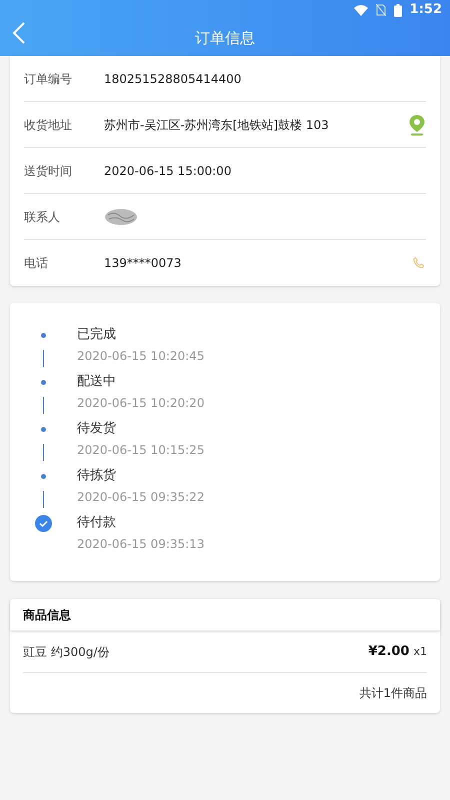 This screenshot has width=450, height=800. I want to click on field-value: 180251528805414400, so click(173, 79).